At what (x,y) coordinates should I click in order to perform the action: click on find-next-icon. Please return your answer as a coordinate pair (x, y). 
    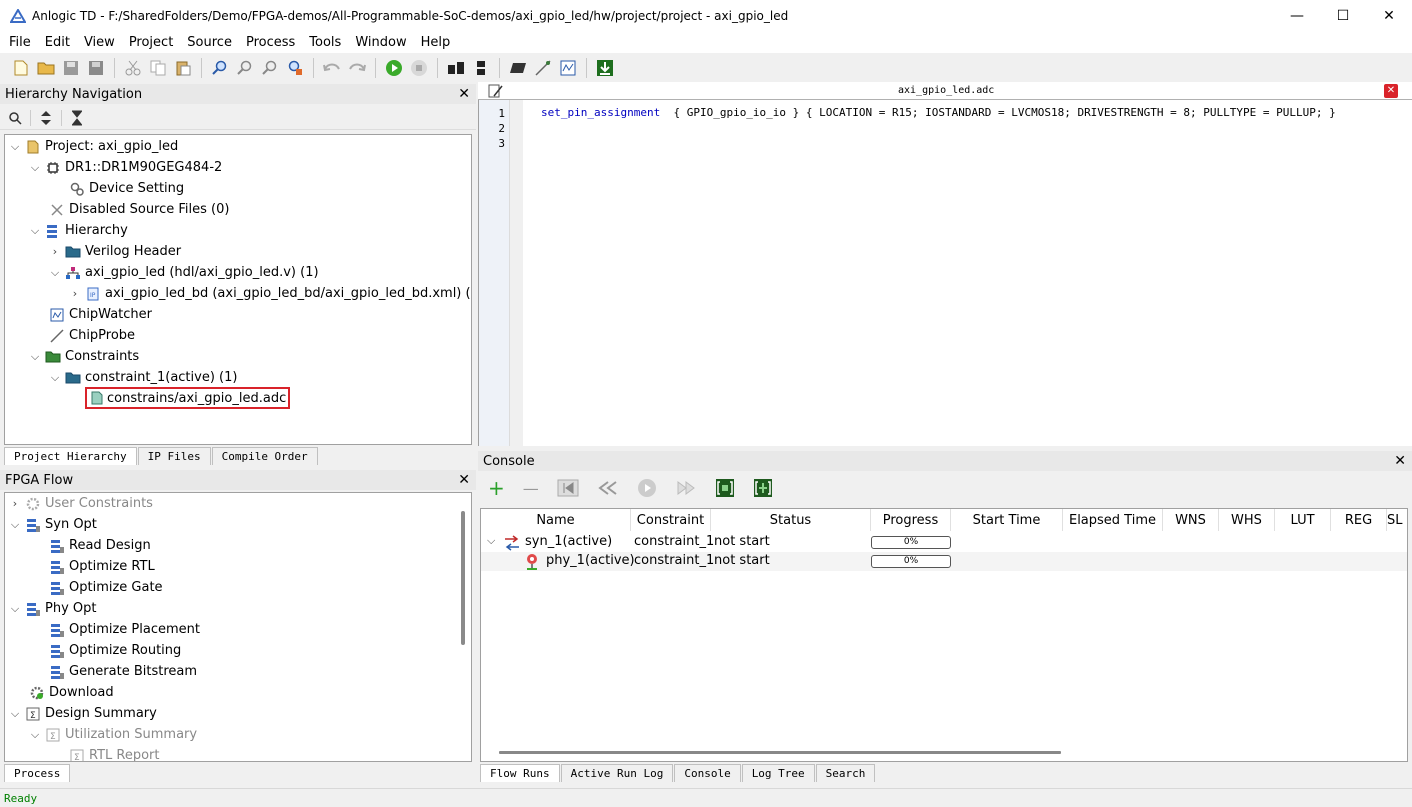
    Looking at the image, I should click on (245, 68).